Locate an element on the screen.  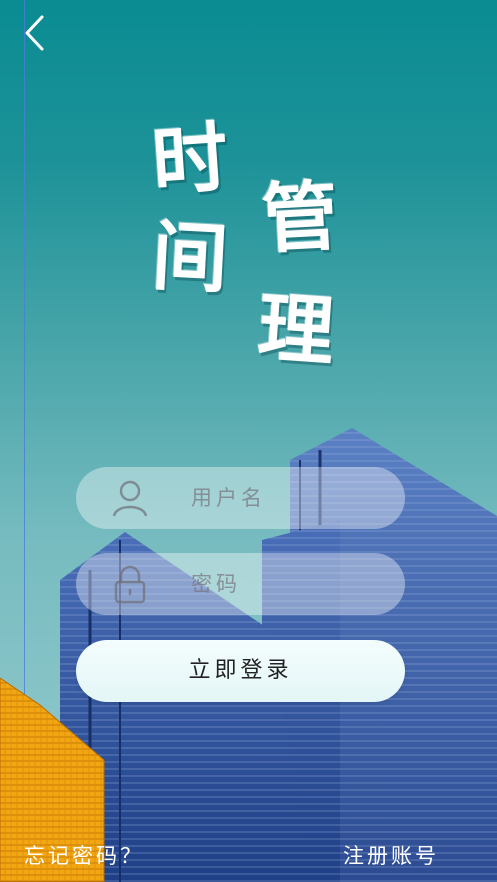
title-char-between: 间 is located at coordinates (190, 257).